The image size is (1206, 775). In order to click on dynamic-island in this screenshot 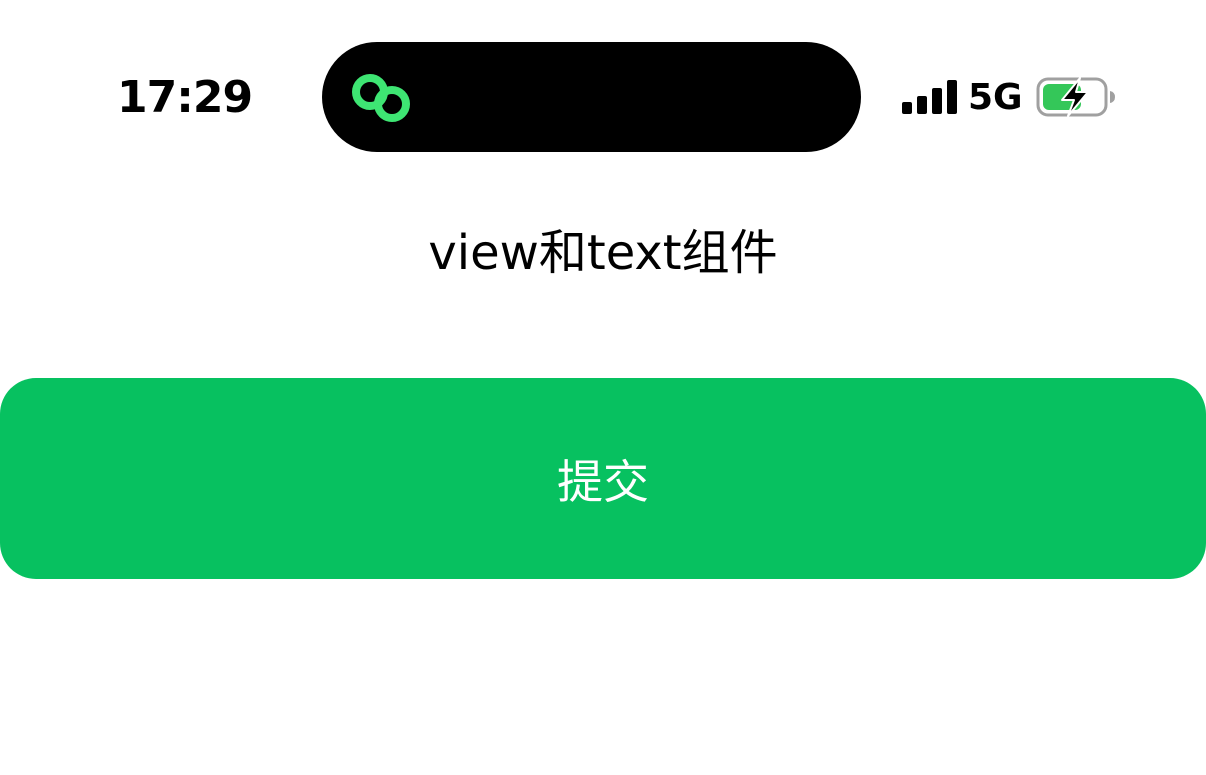, I will do `click(591, 97)`.